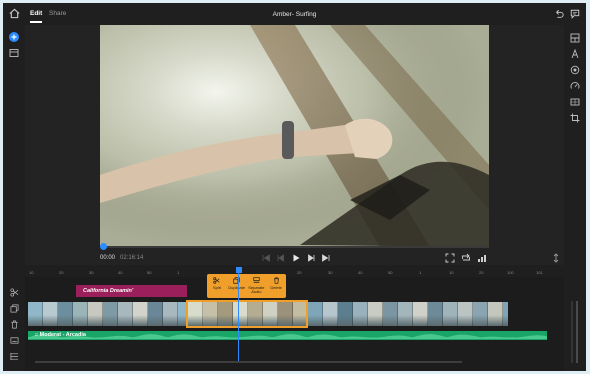 Image resolution: width=590 pixels, height=374 pixels. I want to click on loop-icon, so click(466, 258).